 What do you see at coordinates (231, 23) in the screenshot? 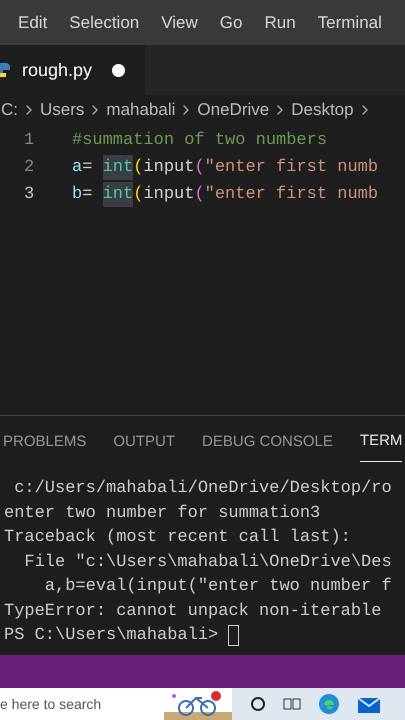
I see `menu-item: Go` at bounding box center [231, 23].